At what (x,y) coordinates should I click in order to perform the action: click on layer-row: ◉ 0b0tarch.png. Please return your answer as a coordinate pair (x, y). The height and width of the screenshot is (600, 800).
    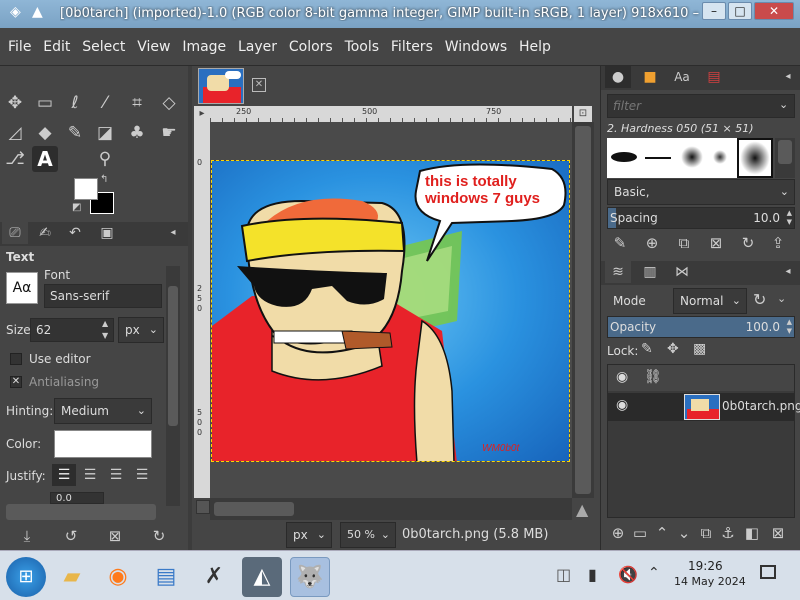
    Looking at the image, I should click on (704, 407).